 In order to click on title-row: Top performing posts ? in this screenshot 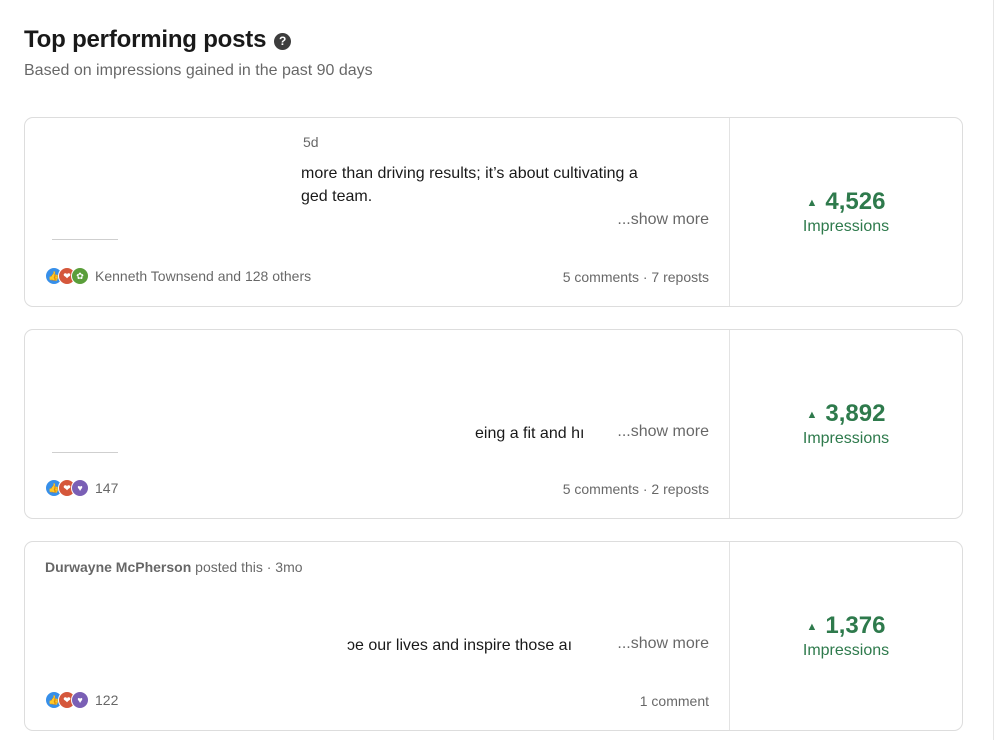, I will do `click(198, 40)`.